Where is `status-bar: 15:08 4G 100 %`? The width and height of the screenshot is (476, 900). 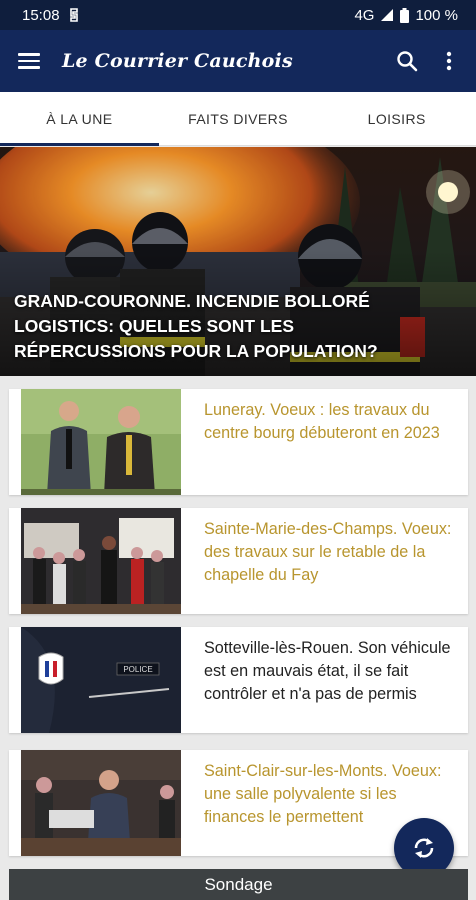
status-bar: 15:08 4G 100 % is located at coordinates (238, 15).